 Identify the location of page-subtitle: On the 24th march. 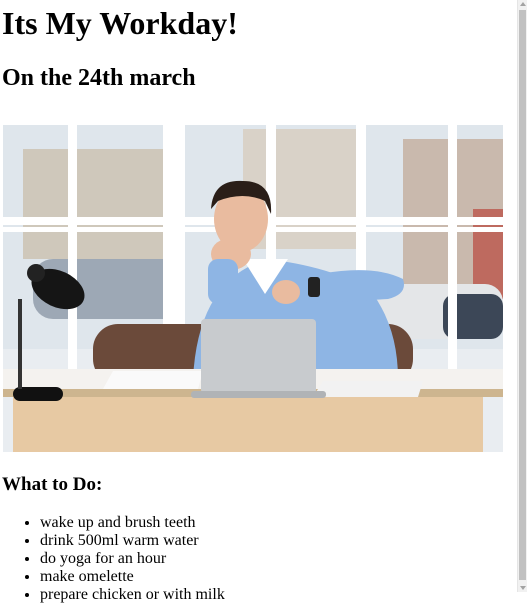
(99, 78).